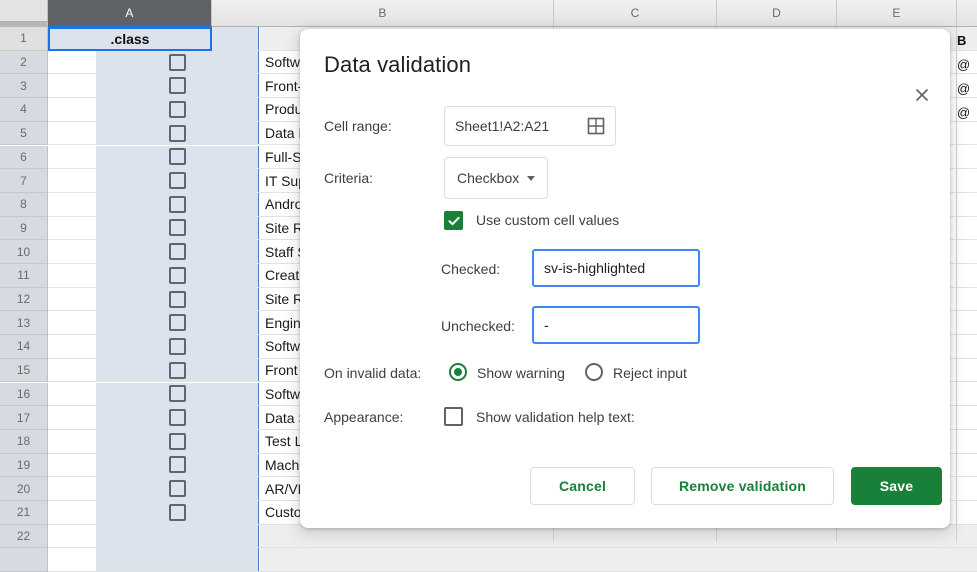  I want to click on cell-a21, so click(177, 512).